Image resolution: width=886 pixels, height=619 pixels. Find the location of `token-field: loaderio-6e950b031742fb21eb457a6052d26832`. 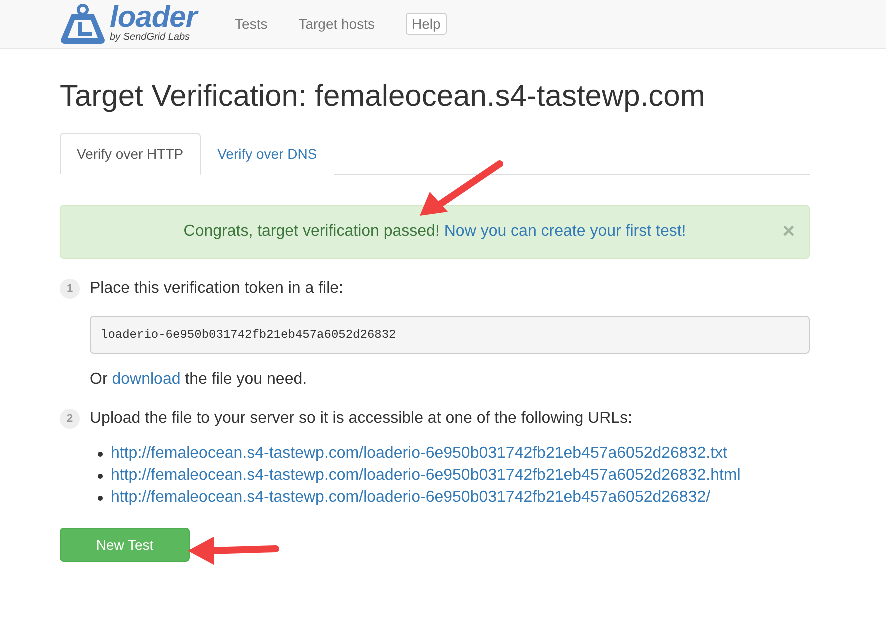

token-field: loaderio-6e950b031742fb21eb457a6052d26832 is located at coordinates (450, 335).